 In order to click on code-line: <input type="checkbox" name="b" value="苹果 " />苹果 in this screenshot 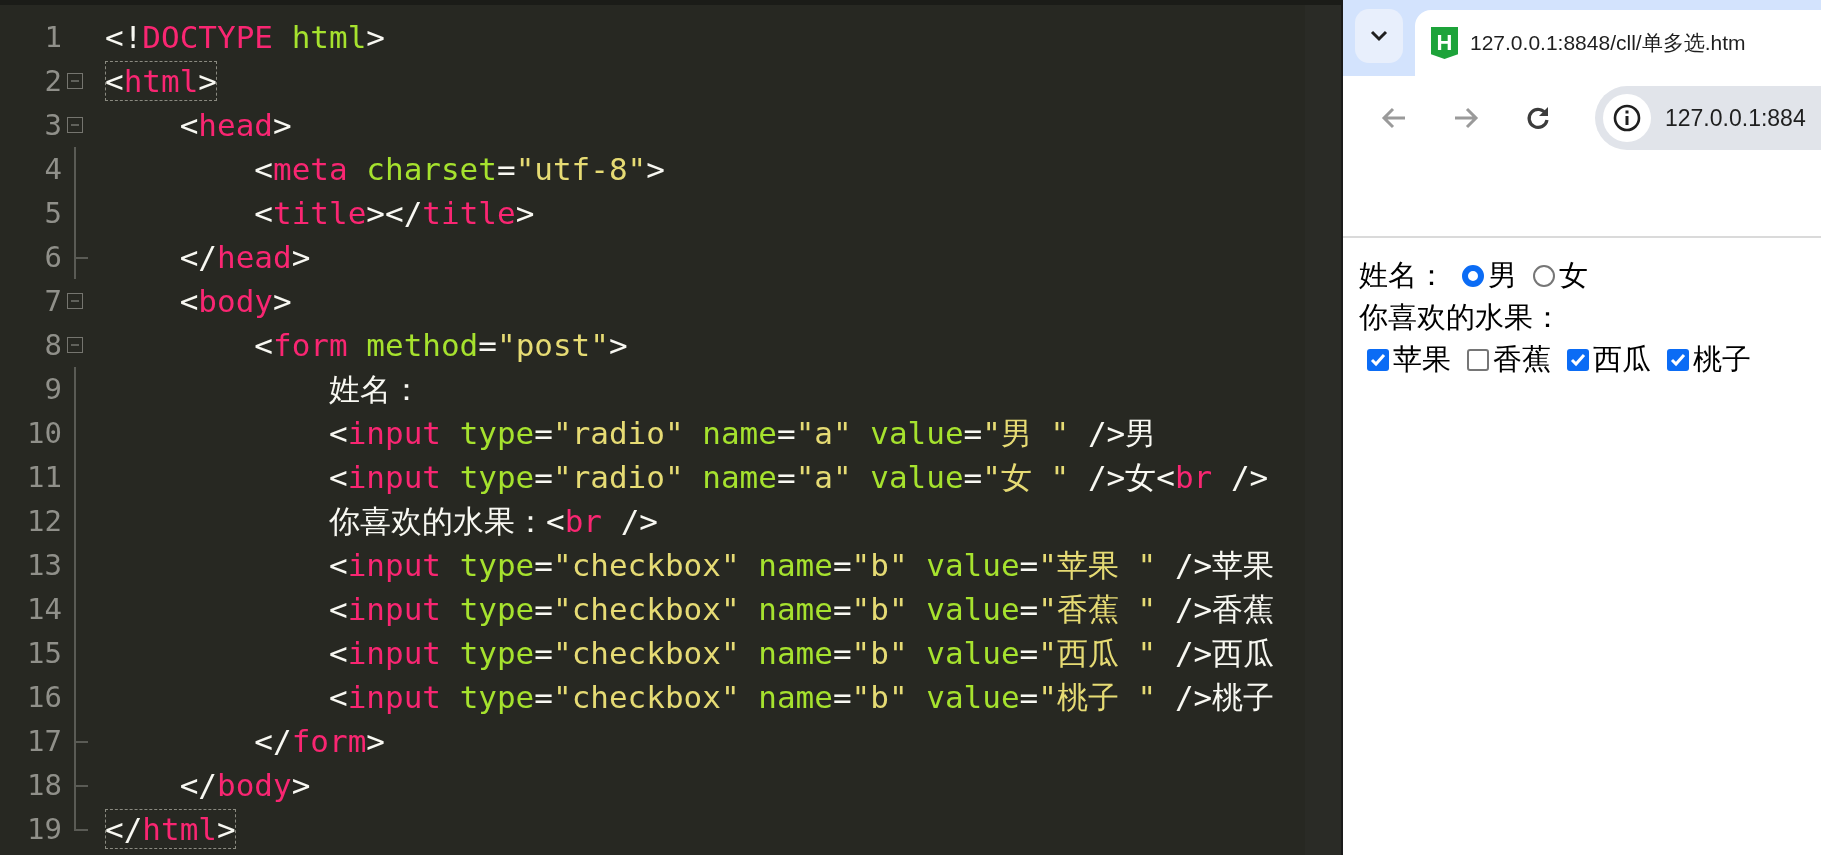, I will do `click(801, 565)`.